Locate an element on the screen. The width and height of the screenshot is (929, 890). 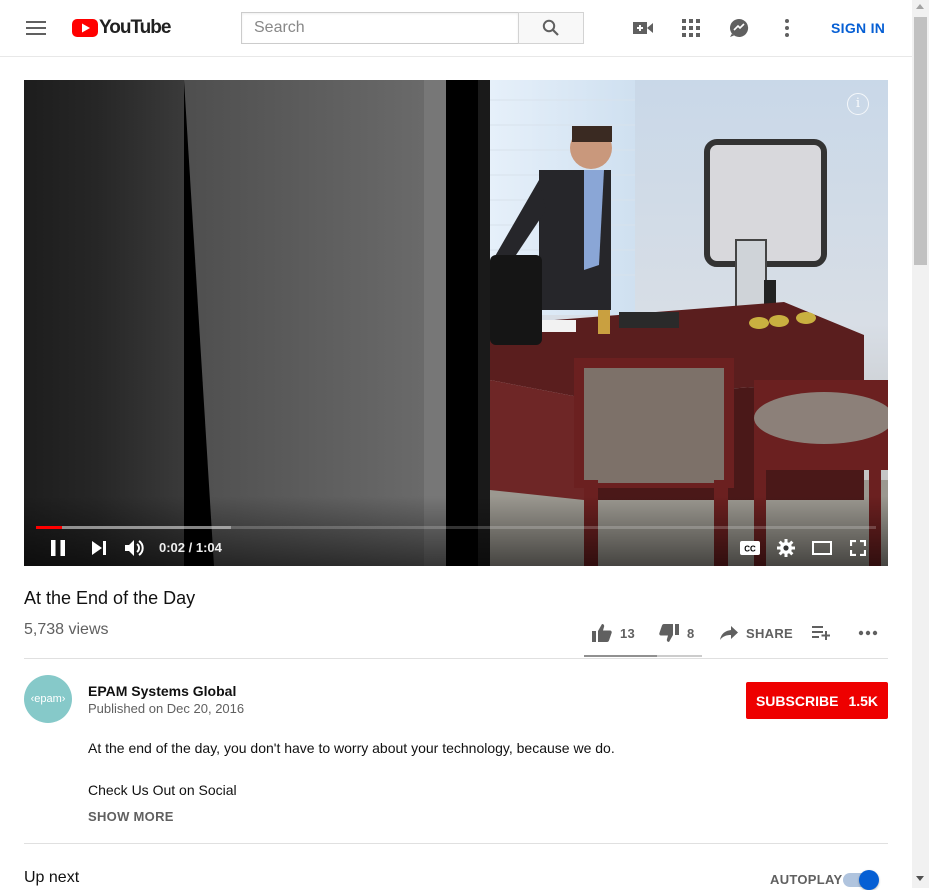
video-progress-bar is located at coordinates (456, 527).